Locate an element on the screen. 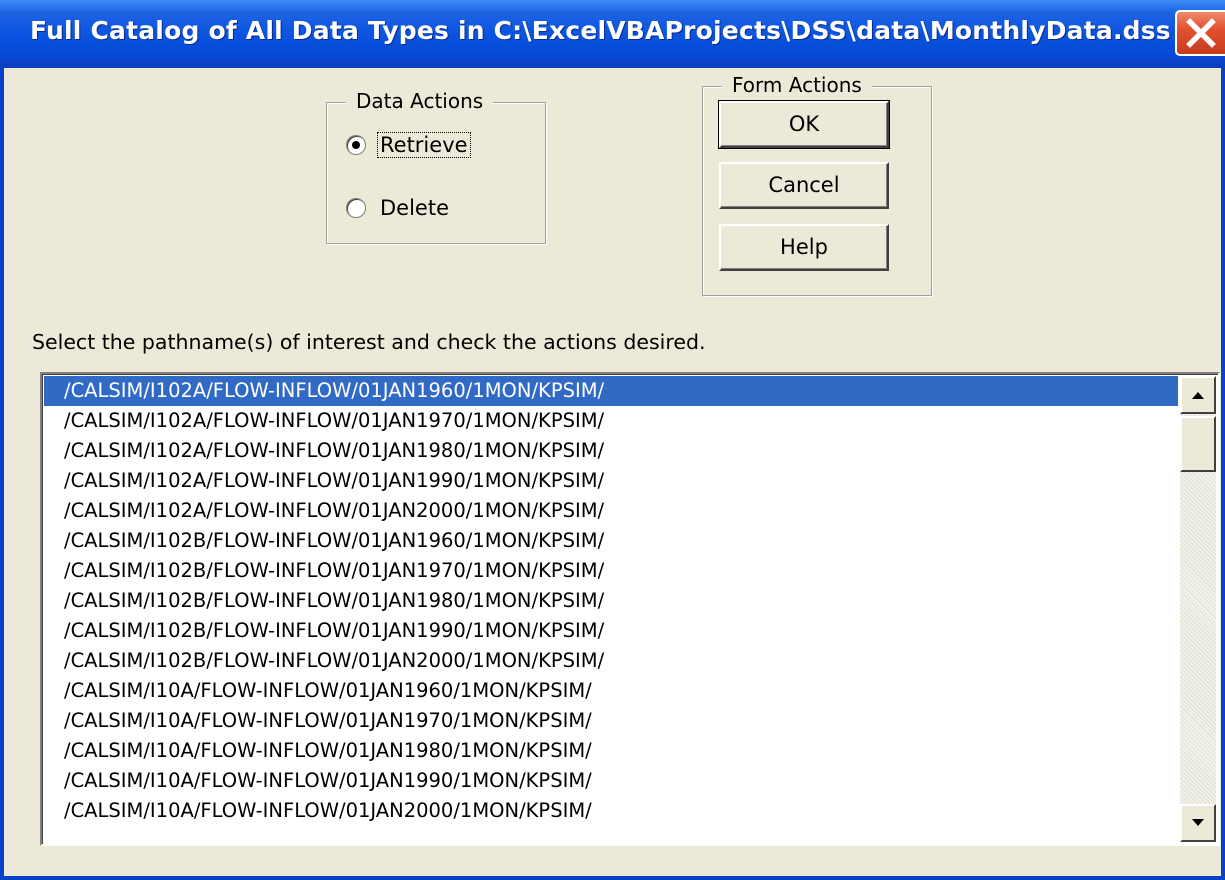 This screenshot has width=1225, height=880. scroll-up-button is located at coordinates (1198, 395).